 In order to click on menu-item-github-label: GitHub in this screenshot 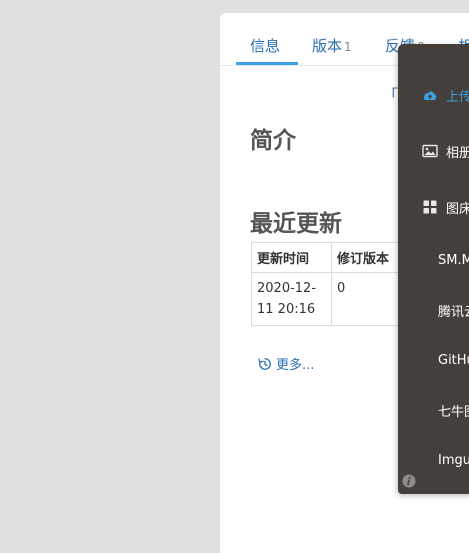, I will do `click(453, 360)`.